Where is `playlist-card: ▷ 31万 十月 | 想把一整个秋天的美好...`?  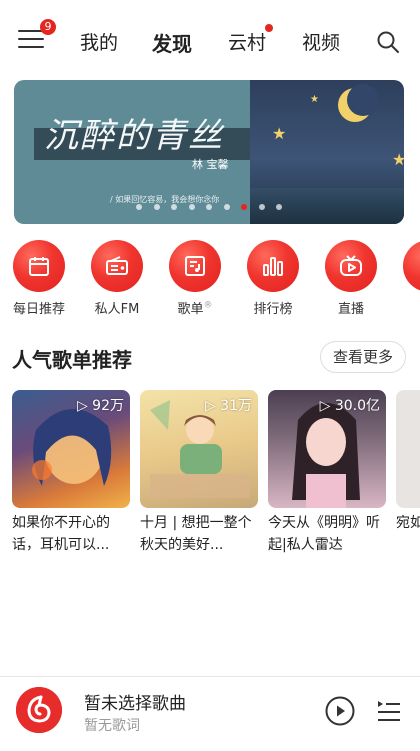 playlist-card: ▷ 31万 十月 | 想把一整个秋天的美好... is located at coordinates (199, 476).